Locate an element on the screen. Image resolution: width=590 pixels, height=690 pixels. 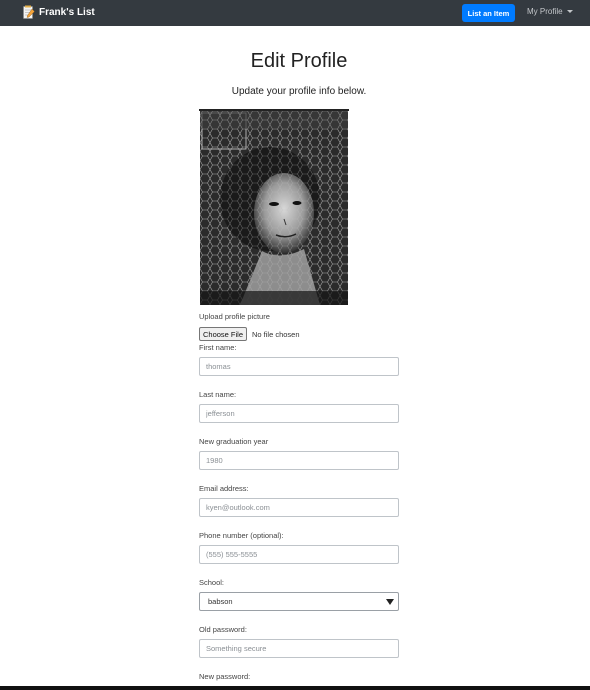
navbar: Frank's List List an Item My Profile is located at coordinates (295, 13).